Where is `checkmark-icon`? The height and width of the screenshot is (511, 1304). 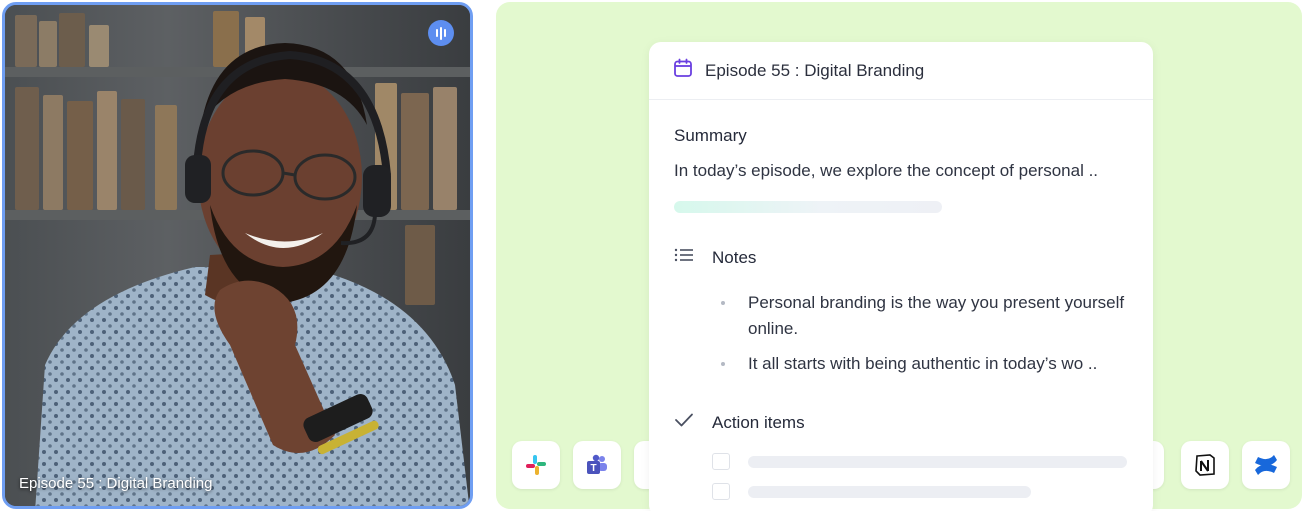
checkmark-icon is located at coordinates (684, 422).